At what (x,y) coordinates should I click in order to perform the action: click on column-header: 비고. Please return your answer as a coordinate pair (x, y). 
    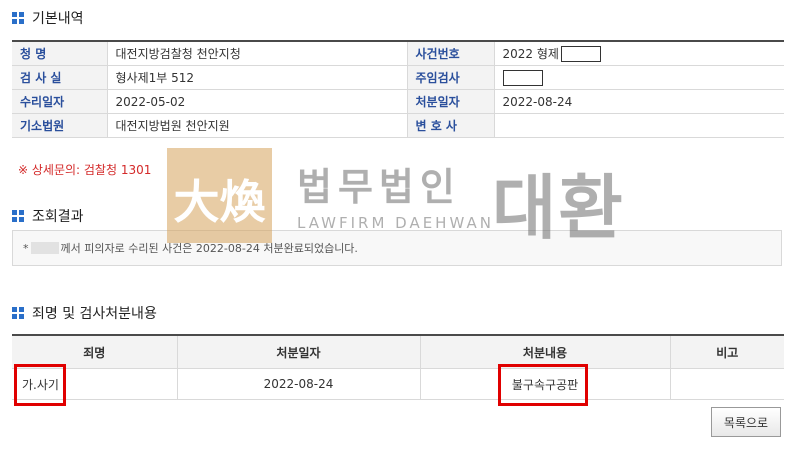
    Looking at the image, I should click on (726, 352).